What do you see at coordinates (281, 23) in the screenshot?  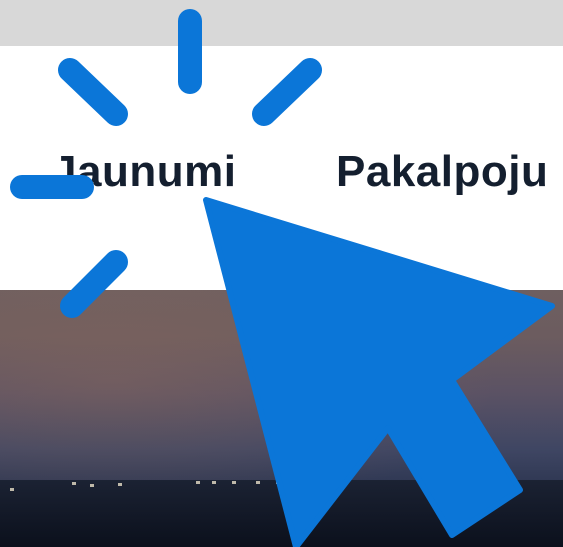 I see `top-bar` at bounding box center [281, 23].